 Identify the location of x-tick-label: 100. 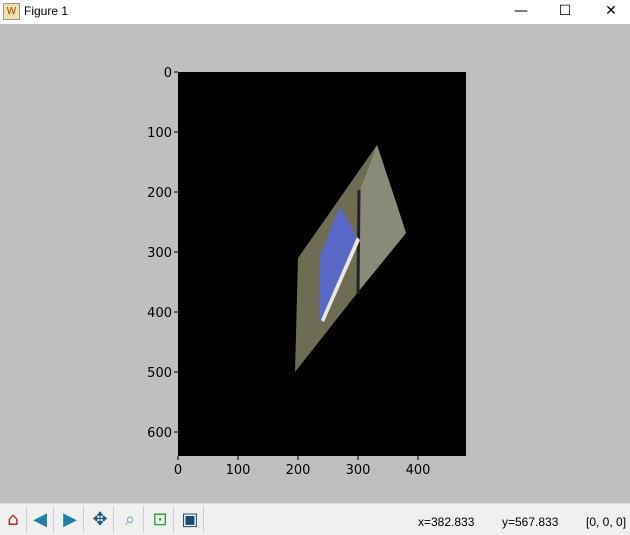
(238, 470).